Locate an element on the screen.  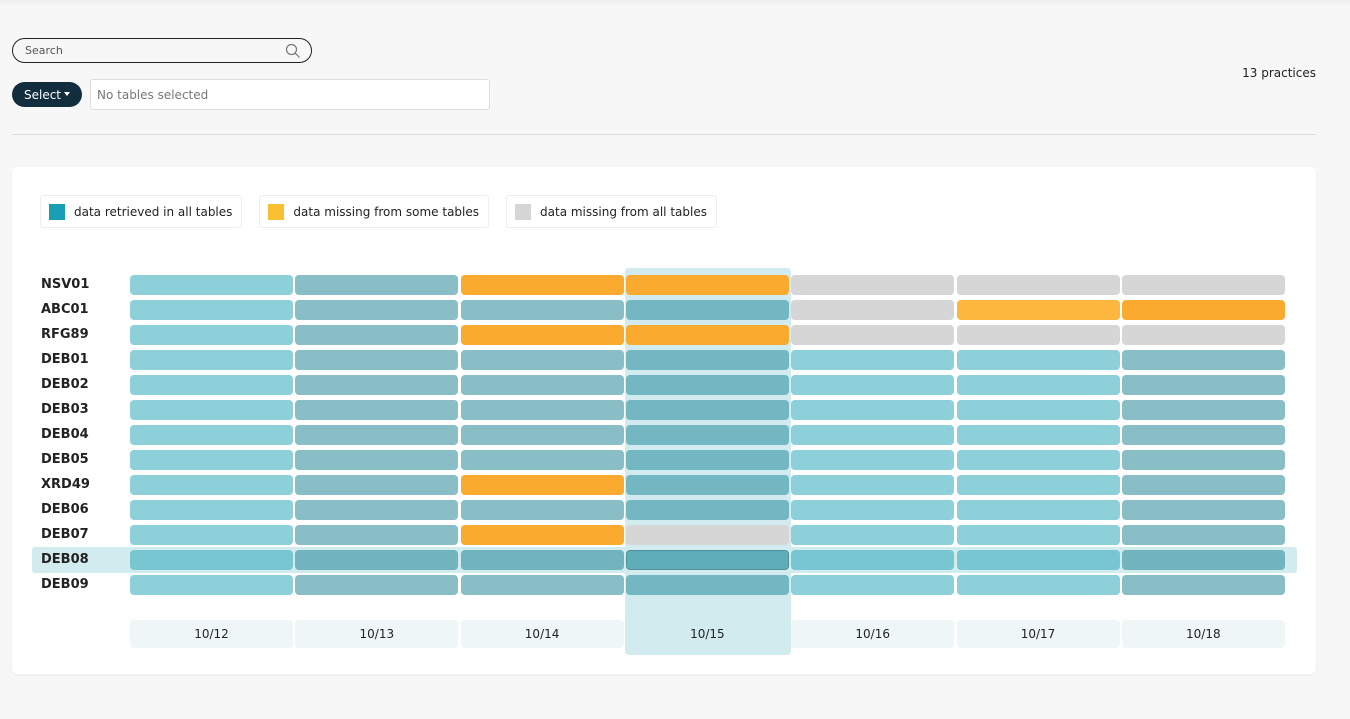
search-icon is located at coordinates (293, 51).